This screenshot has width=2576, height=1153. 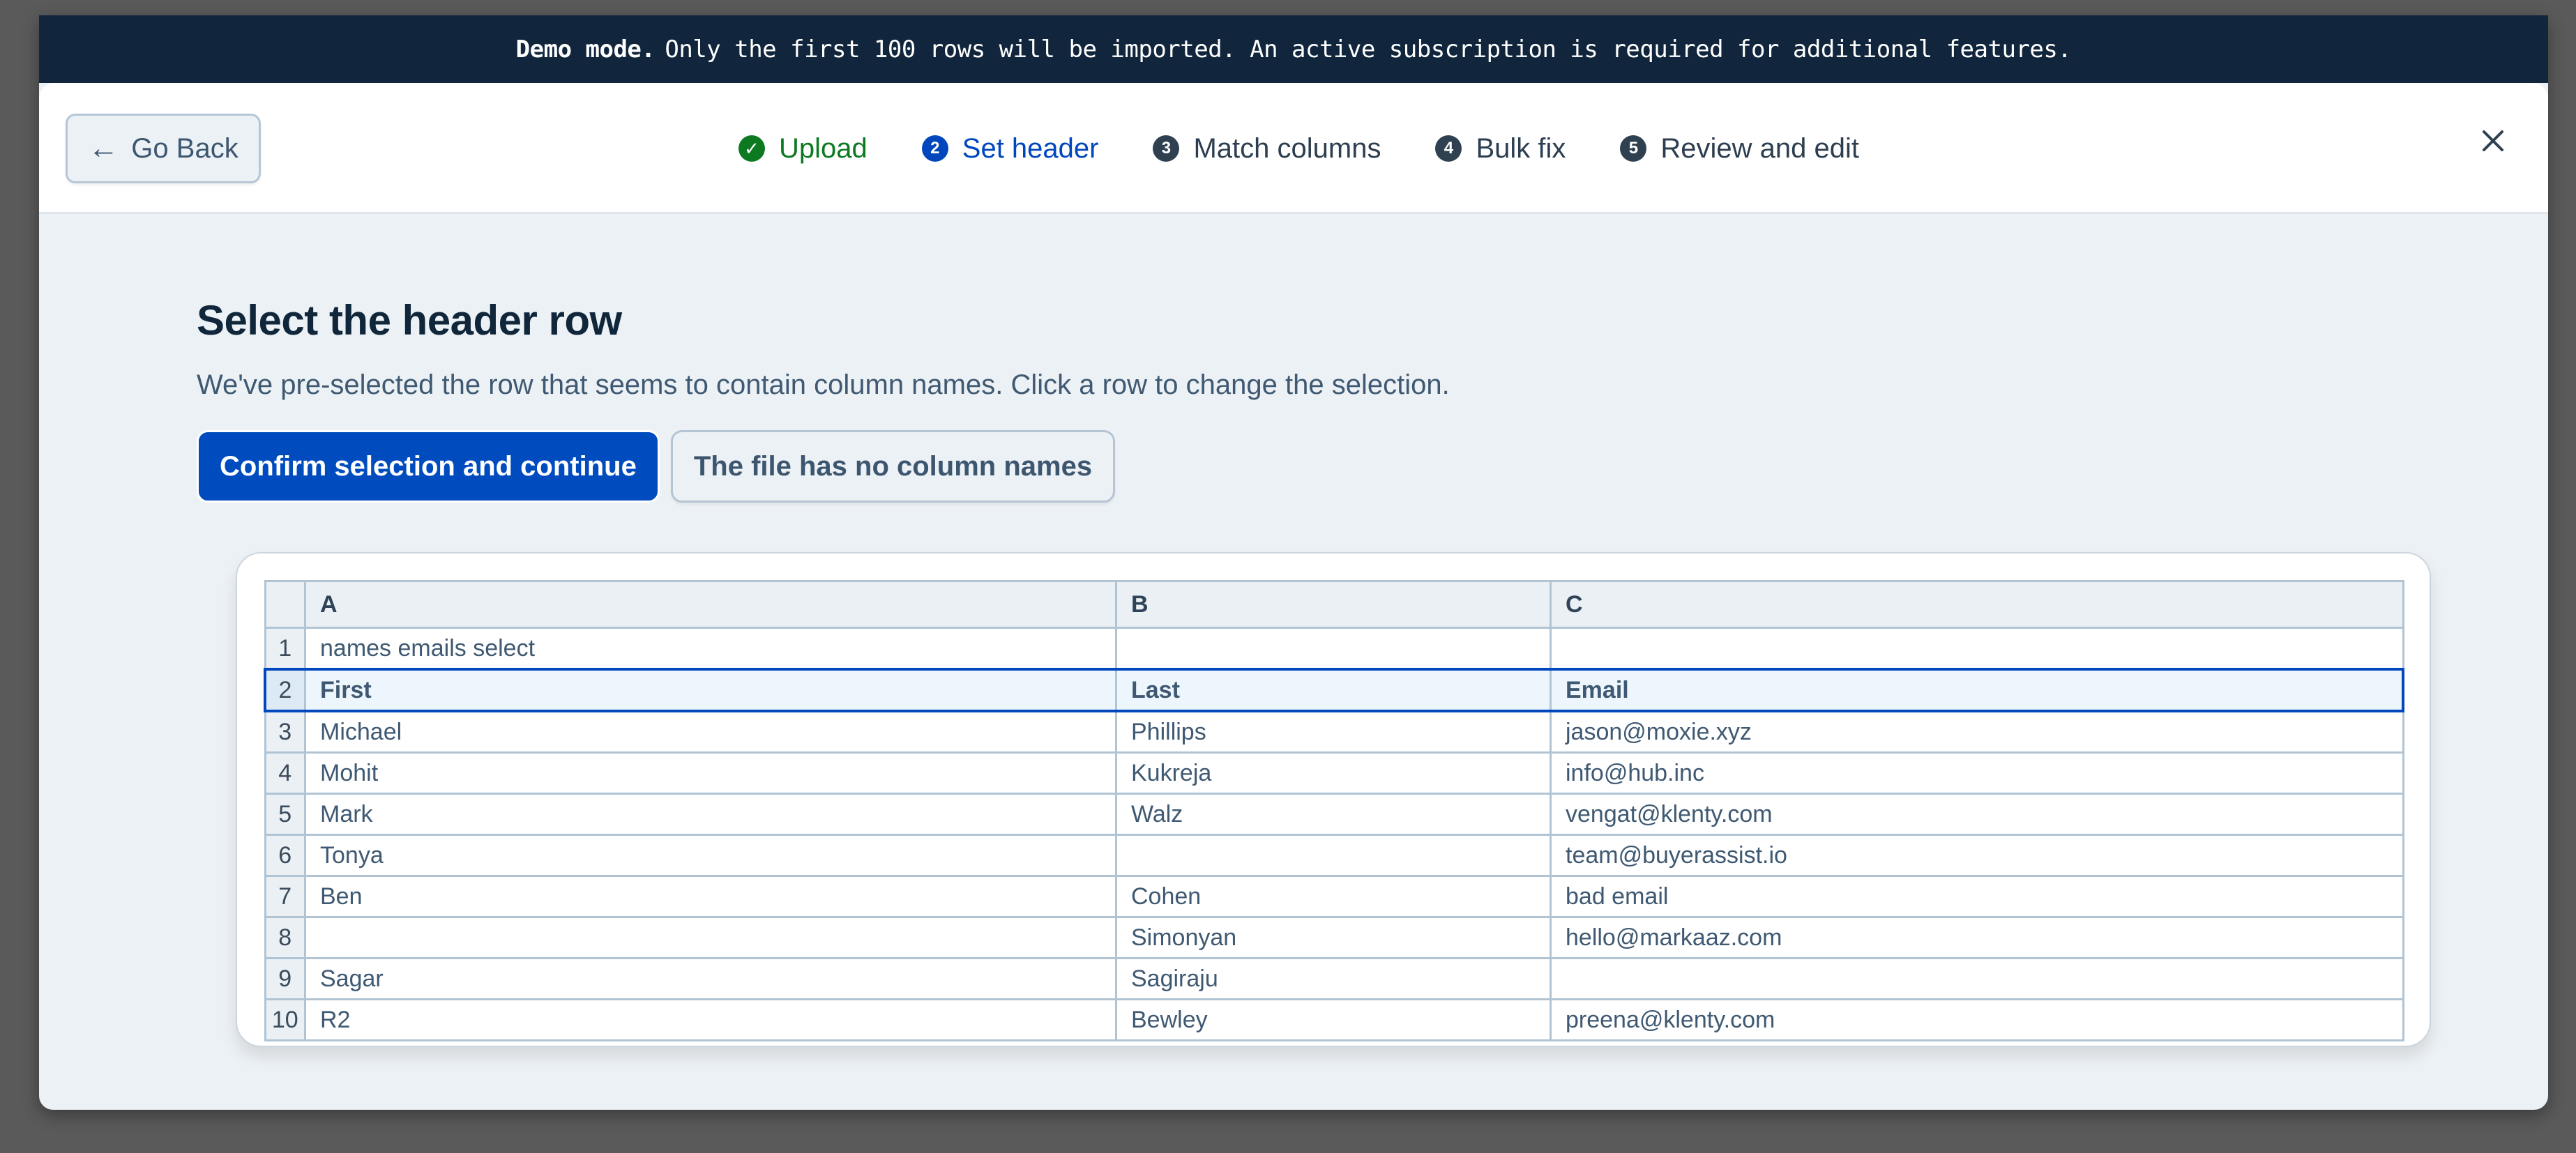 I want to click on row-number: 4, so click(x=285, y=773).